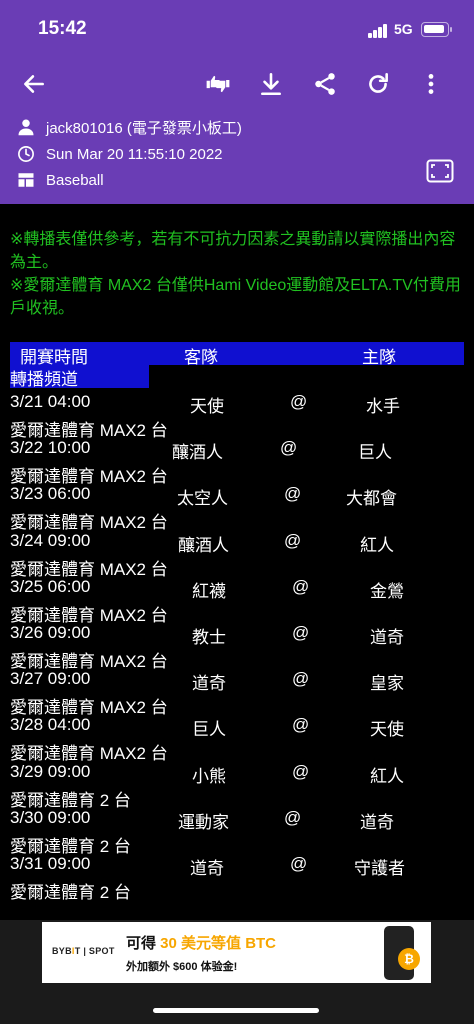  Describe the element at coordinates (237, 693) in the screenshot. I see `table-row: 3/27 09:00 道奇 @ 皇家 愛爾達體育 MAX2 台` at that location.